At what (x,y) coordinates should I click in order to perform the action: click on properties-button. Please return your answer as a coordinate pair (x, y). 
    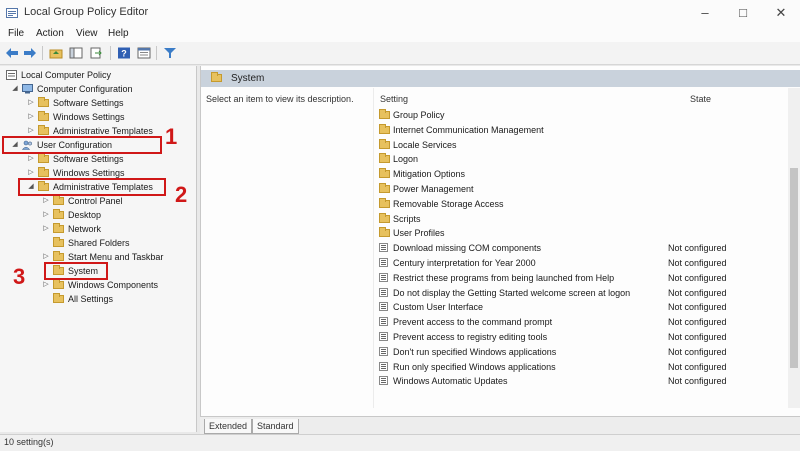
    Looking at the image, I should click on (144, 53).